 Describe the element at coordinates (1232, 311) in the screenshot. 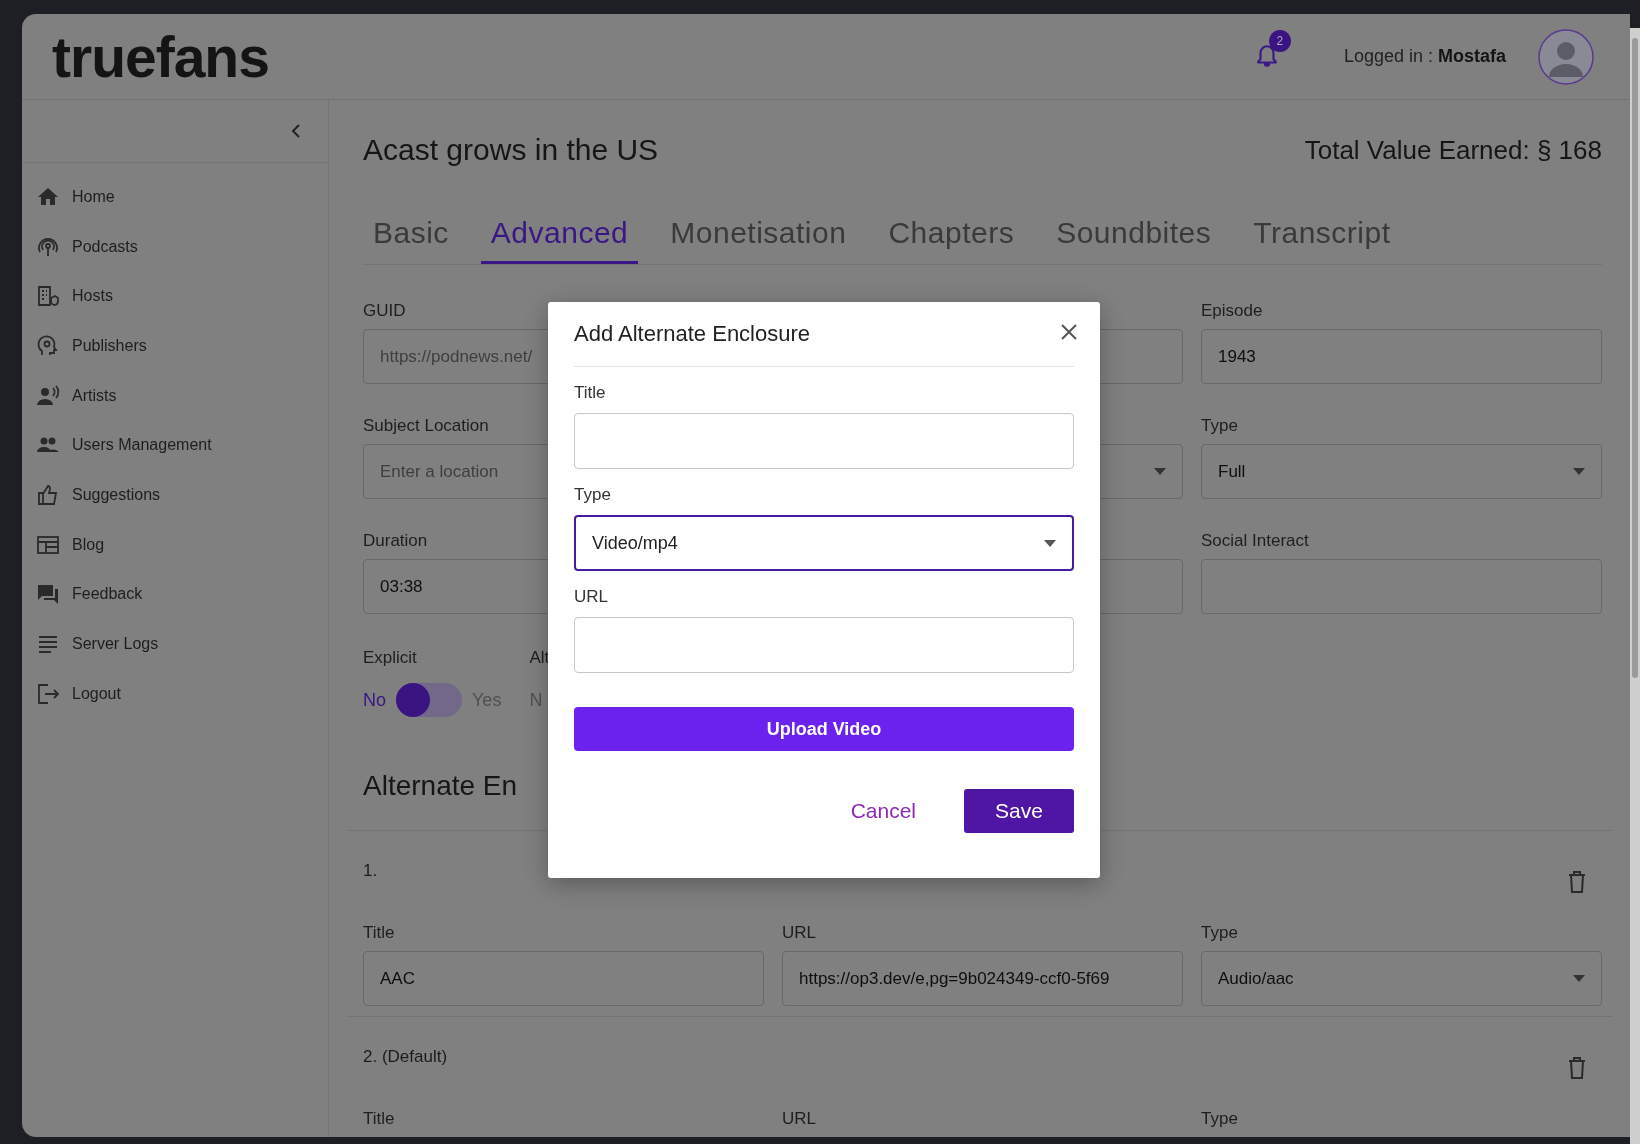

I see `field-label: Episode` at that location.